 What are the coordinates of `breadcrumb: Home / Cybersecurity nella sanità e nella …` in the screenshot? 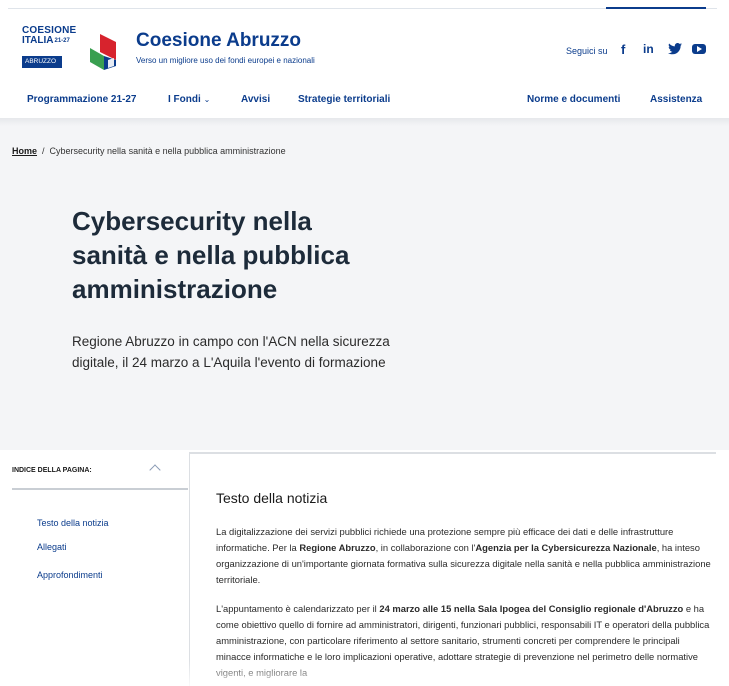 It's located at (149, 151).